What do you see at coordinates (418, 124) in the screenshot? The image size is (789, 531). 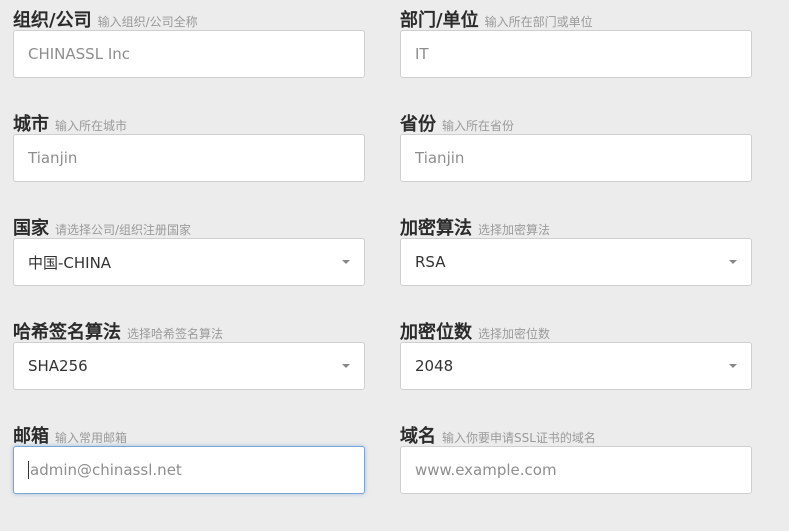 I see `province-label: 省份` at bounding box center [418, 124].